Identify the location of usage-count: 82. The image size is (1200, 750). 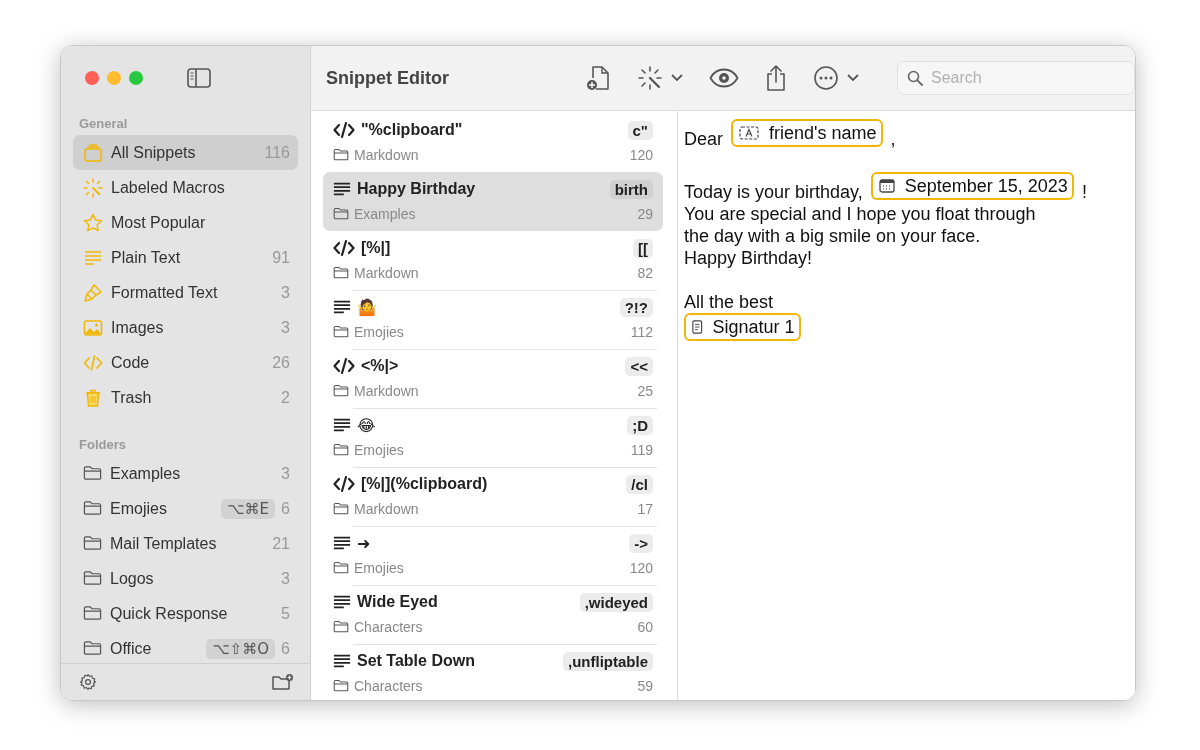
(645, 272).